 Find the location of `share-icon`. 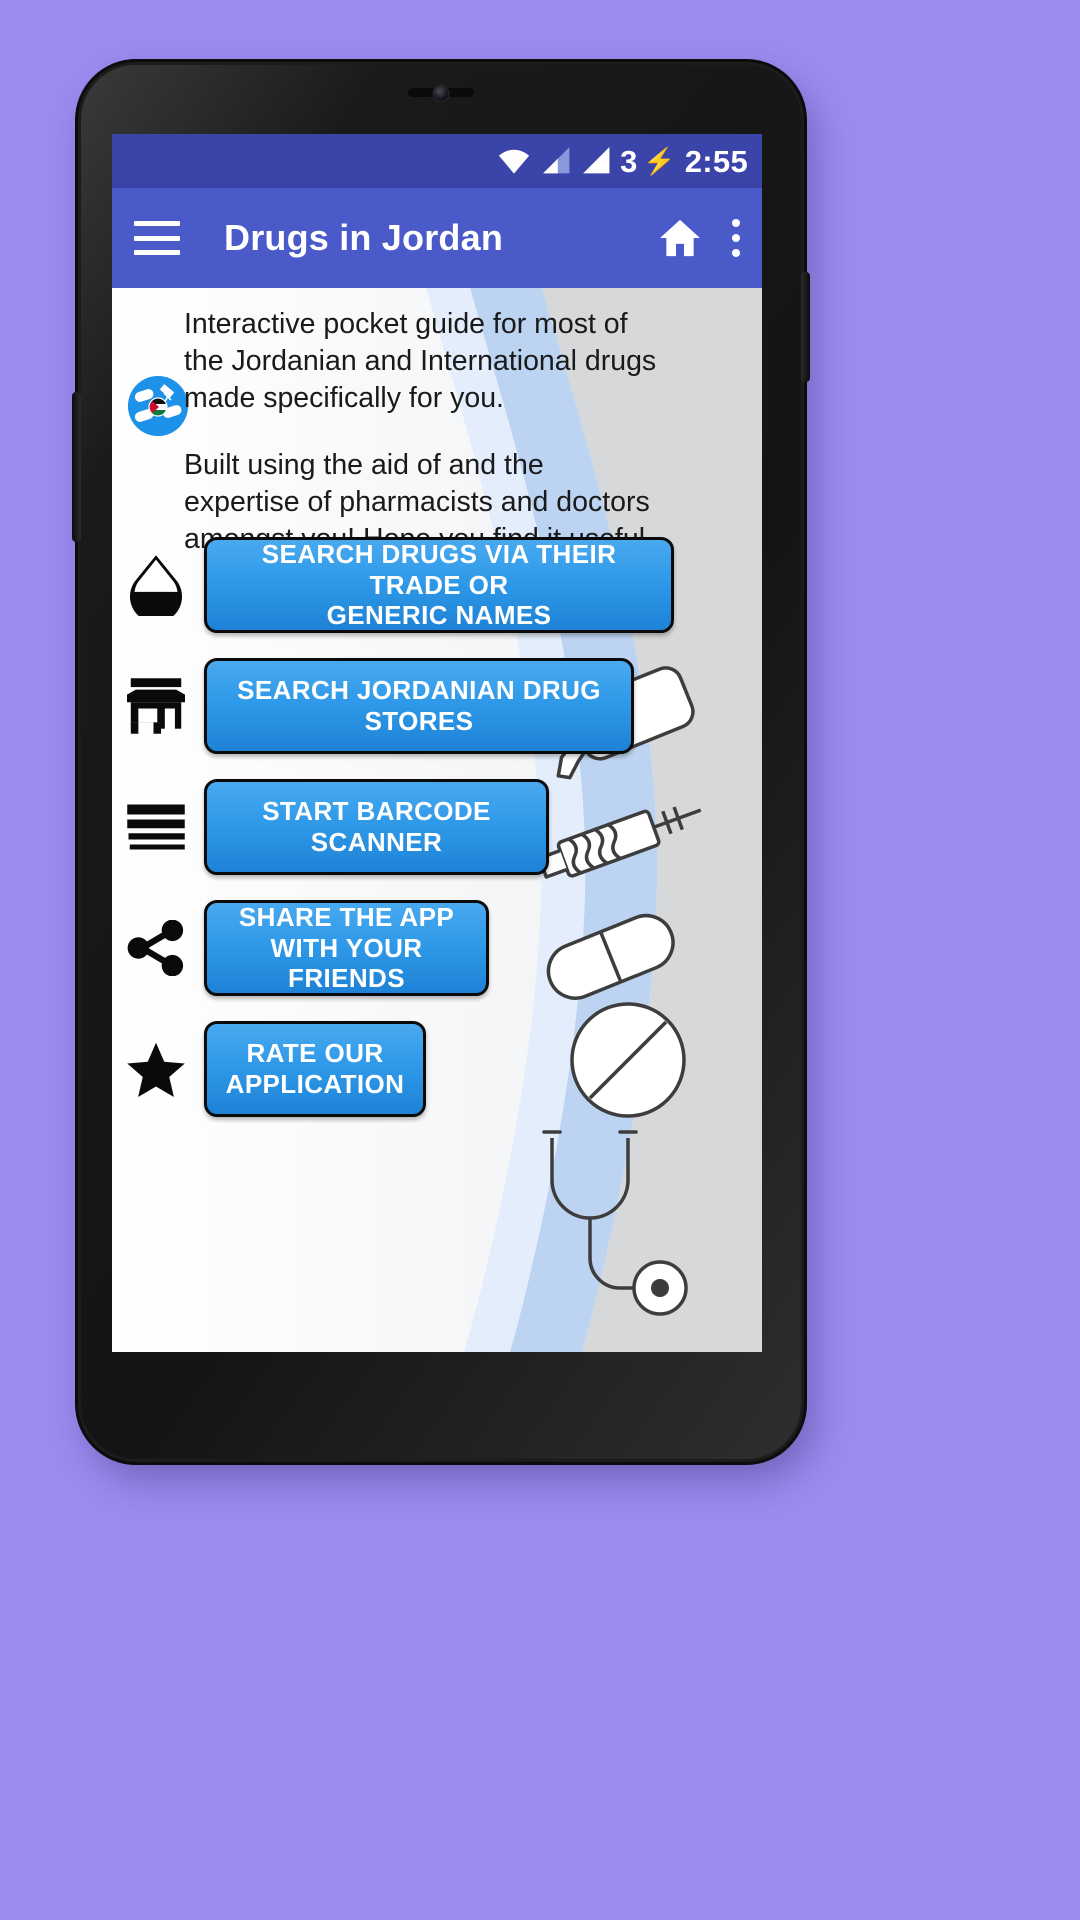

share-icon is located at coordinates (156, 948).